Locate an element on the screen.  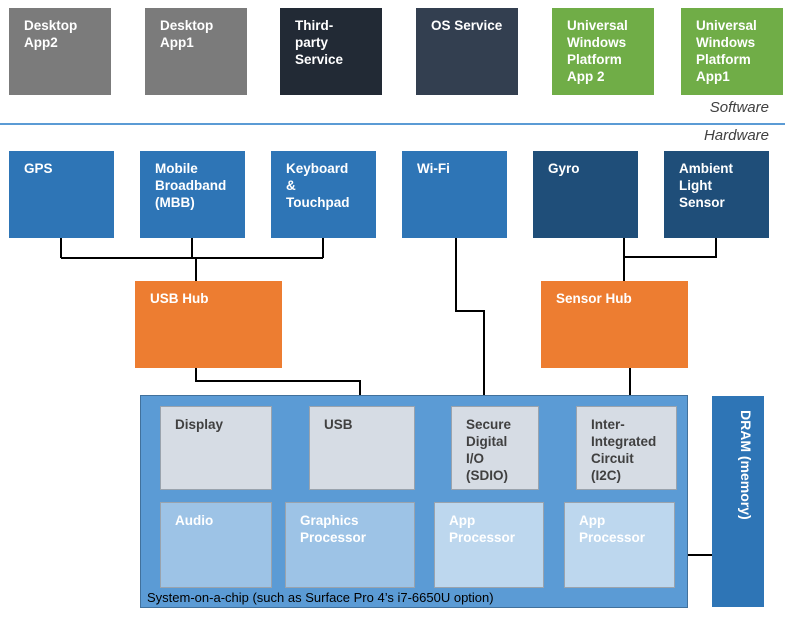
keyboard-touchpad-label: Keyboard & Touchpad is located at coordinates (318, 185).